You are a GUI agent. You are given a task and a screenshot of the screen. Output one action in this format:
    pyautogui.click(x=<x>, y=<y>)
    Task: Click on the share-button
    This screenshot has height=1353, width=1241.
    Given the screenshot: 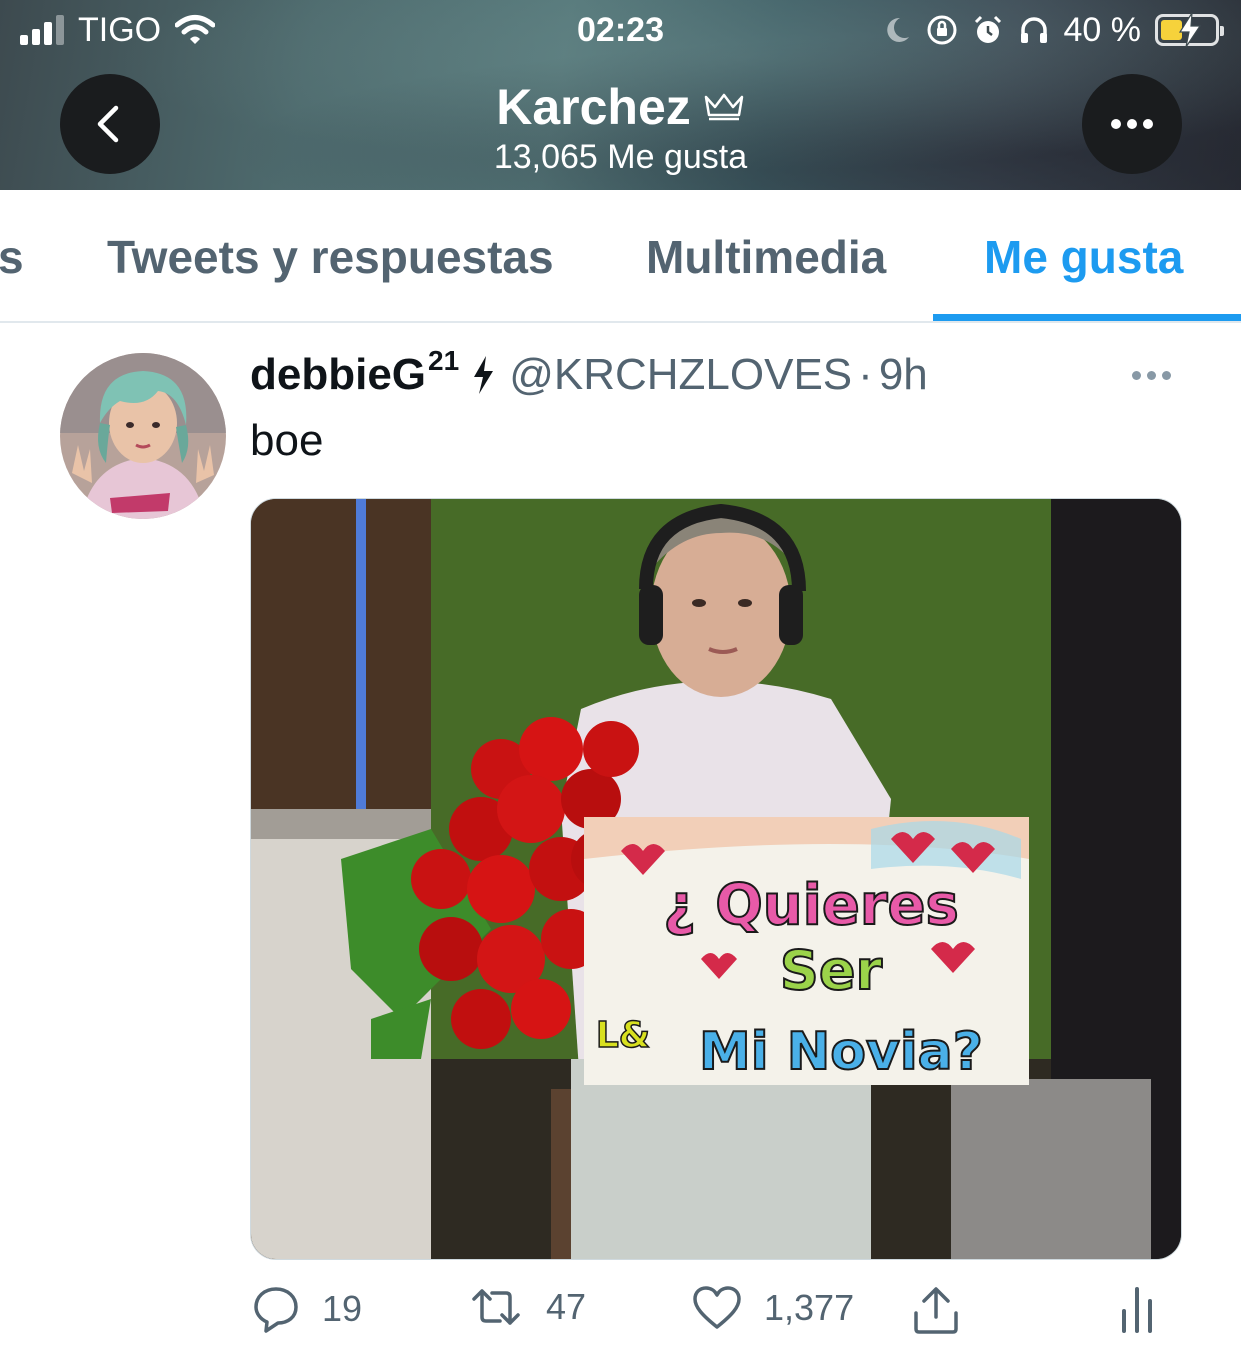 What is the action you would take?
    pyautogui.click(x=936, y=1310)
    